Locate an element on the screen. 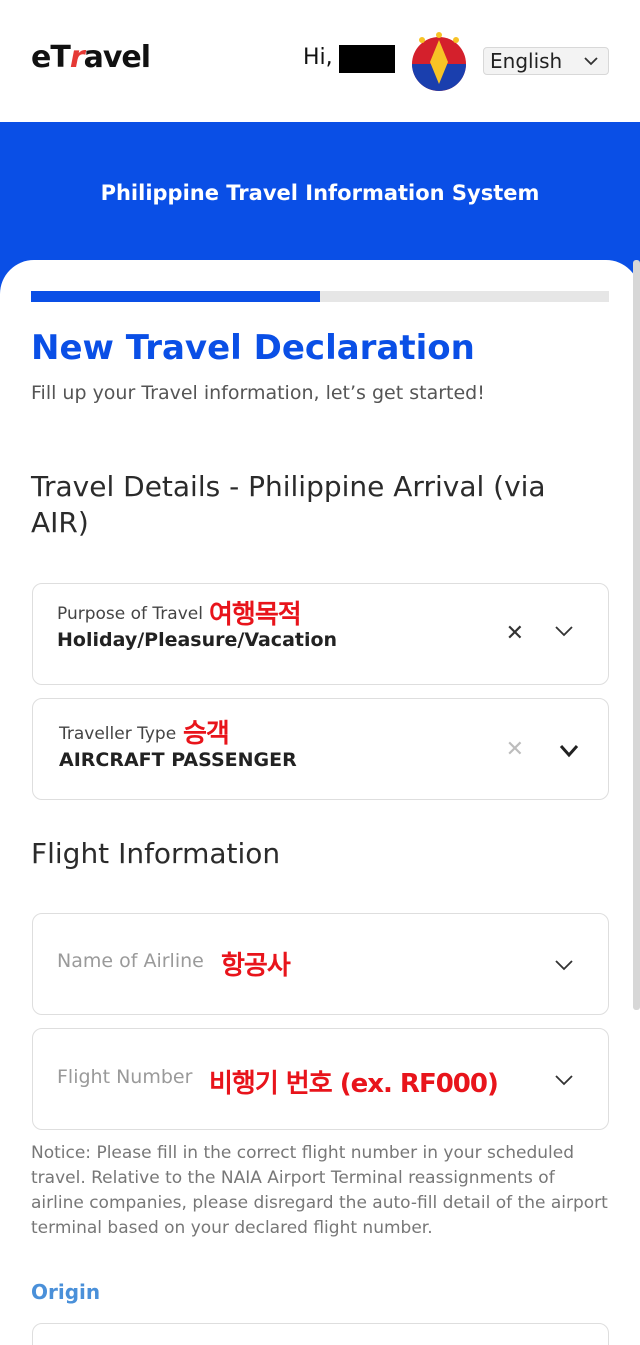 This screenshot has width=640, height=1345. flight-number-annotation: 비행기 번호 (ex. RF000) is located at coordinates (354, 1084).